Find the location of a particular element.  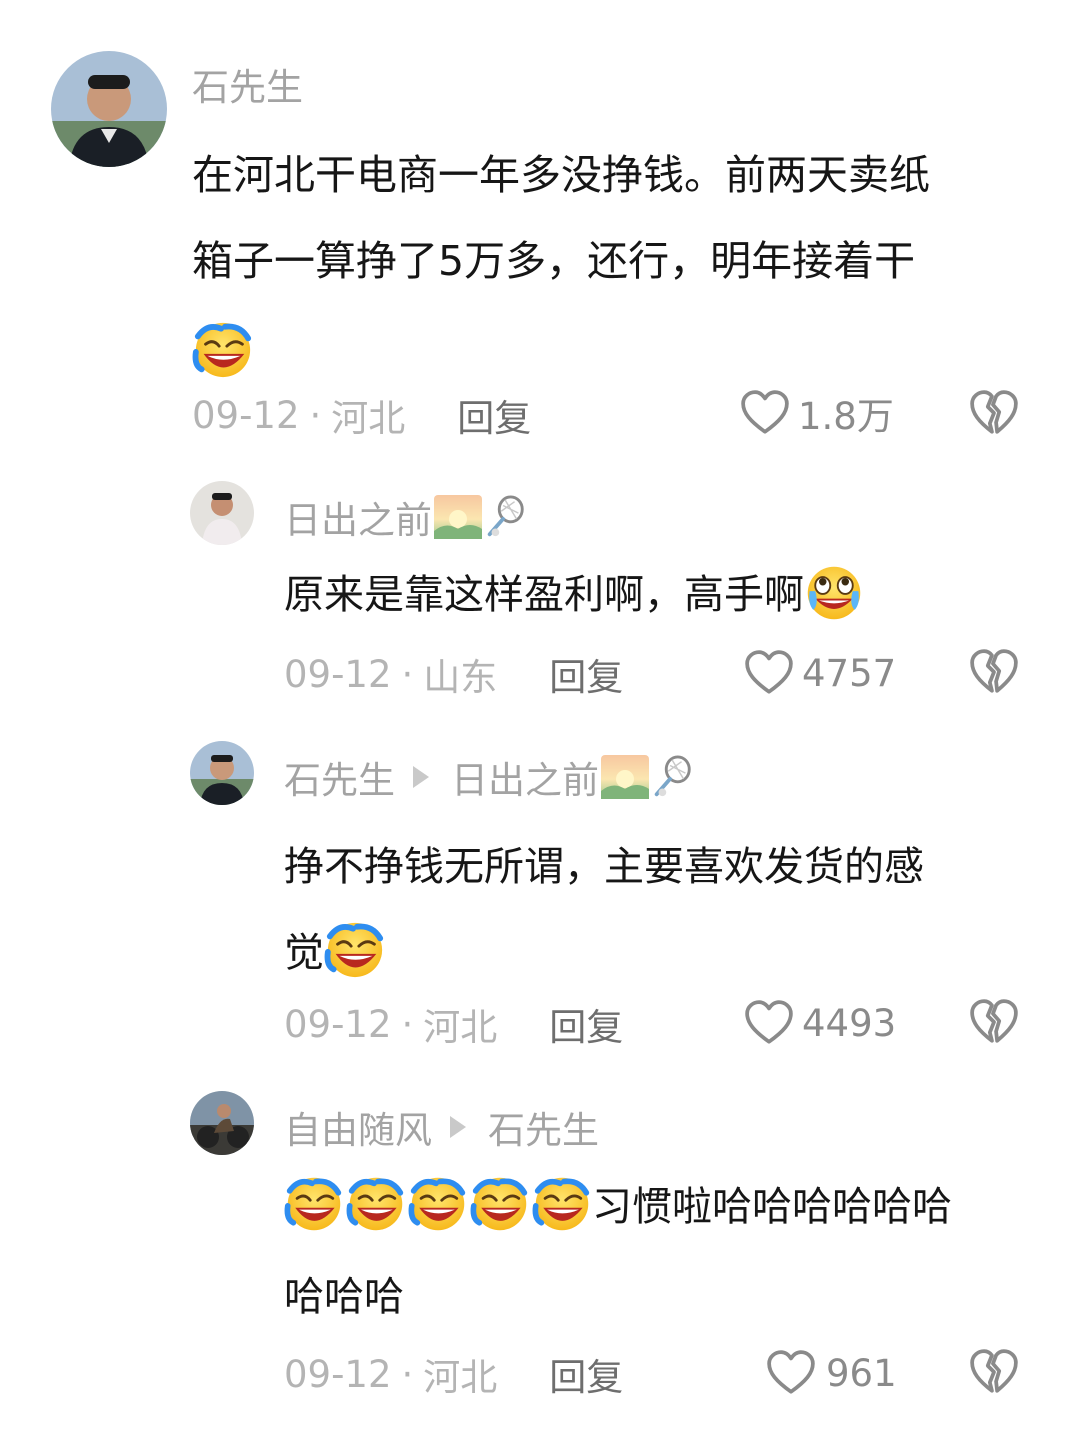

comment-text-line: 挣不挣钱无所谓，主要喜欢发货的感 is located at coordinates (604, 867).